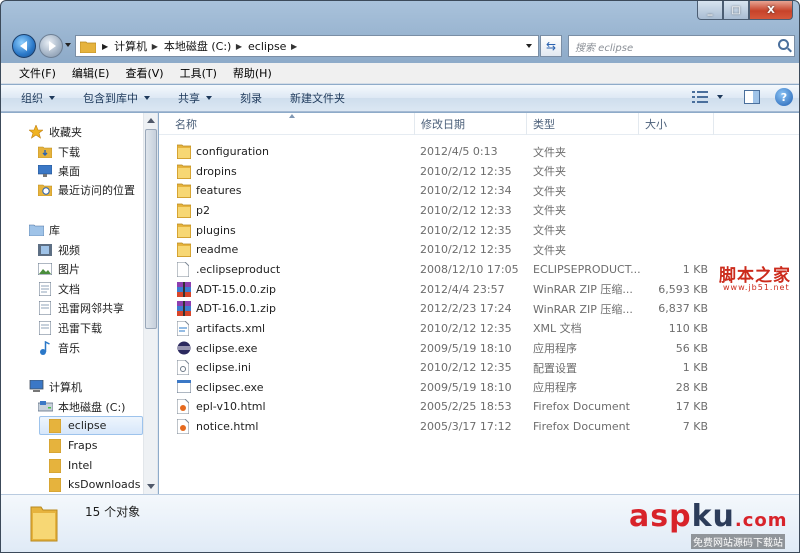  I want to click on breadcrumb-computer: 计算机, so click(130, 46).